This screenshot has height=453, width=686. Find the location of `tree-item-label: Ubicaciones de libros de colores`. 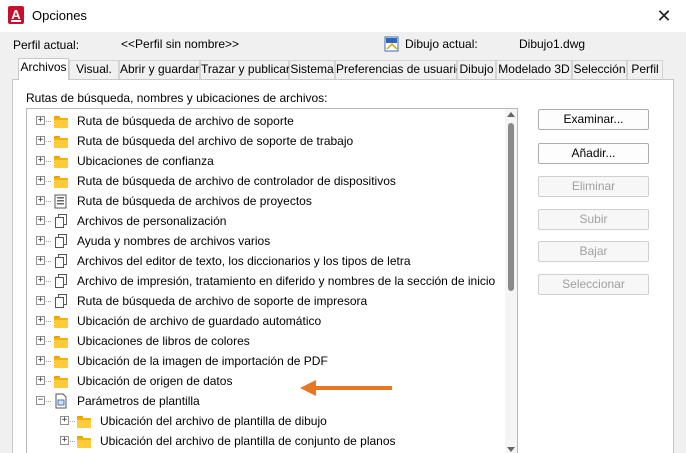

tree-item-label: Ubicaciones de libros de colores is located at coordinates (163, 341).